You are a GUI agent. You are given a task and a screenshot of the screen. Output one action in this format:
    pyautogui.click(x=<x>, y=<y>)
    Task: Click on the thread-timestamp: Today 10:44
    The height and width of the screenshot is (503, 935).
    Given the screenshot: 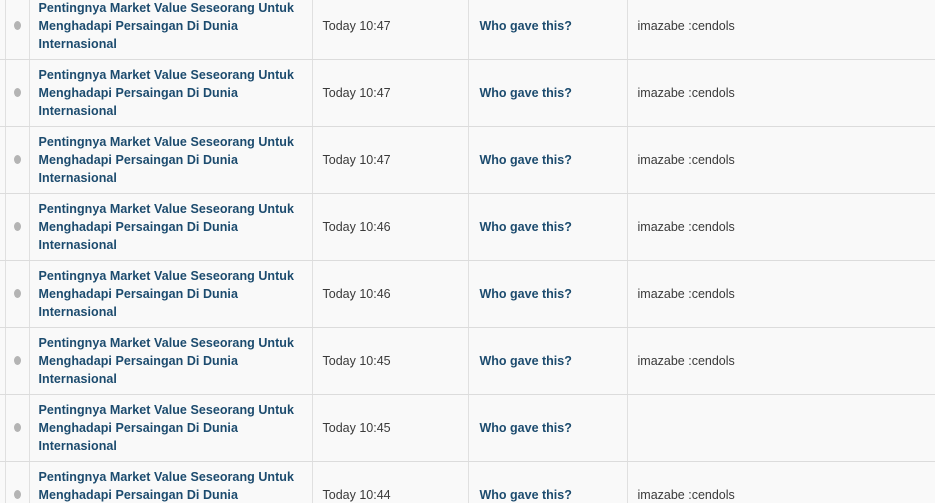 What is the action you would take?
    pyautogui.click(x=356, y=495)
    